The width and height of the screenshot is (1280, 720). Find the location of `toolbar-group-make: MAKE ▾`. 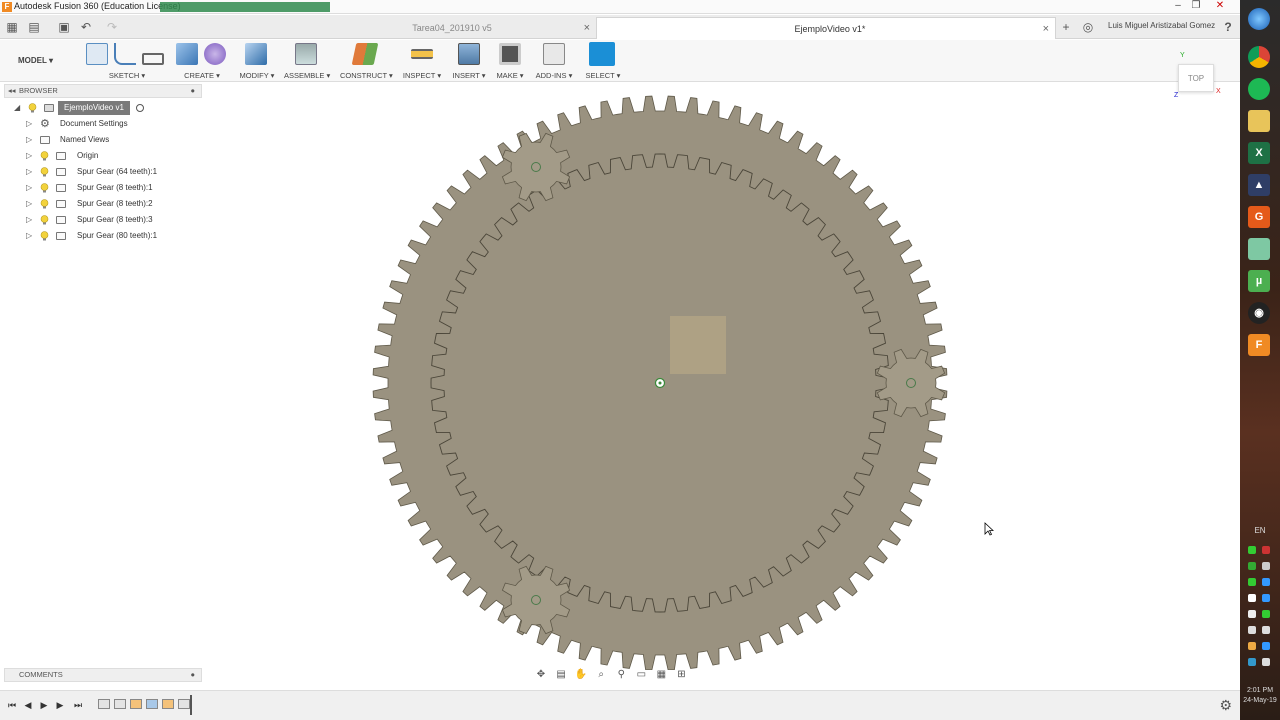

toolbar-group-make: MAKE ▾ is located at coordinates (510, 62).